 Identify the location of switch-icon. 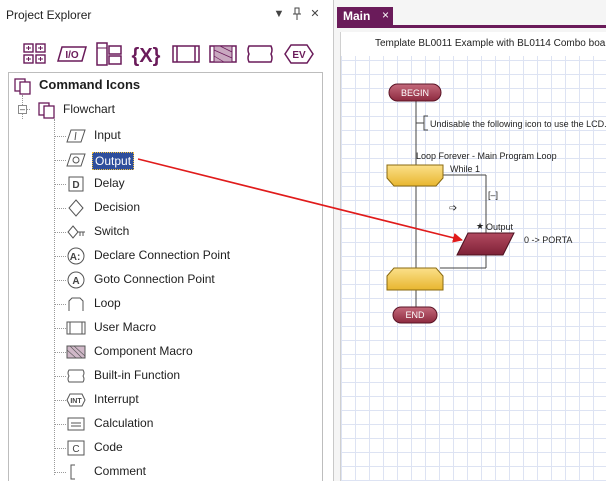
(76, 232).